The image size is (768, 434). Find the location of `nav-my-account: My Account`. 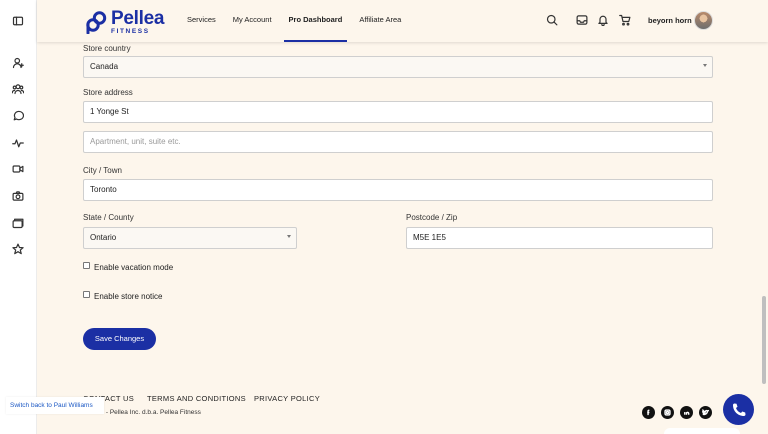

nav-my-account: My Account is located at coordinates (252, 21).